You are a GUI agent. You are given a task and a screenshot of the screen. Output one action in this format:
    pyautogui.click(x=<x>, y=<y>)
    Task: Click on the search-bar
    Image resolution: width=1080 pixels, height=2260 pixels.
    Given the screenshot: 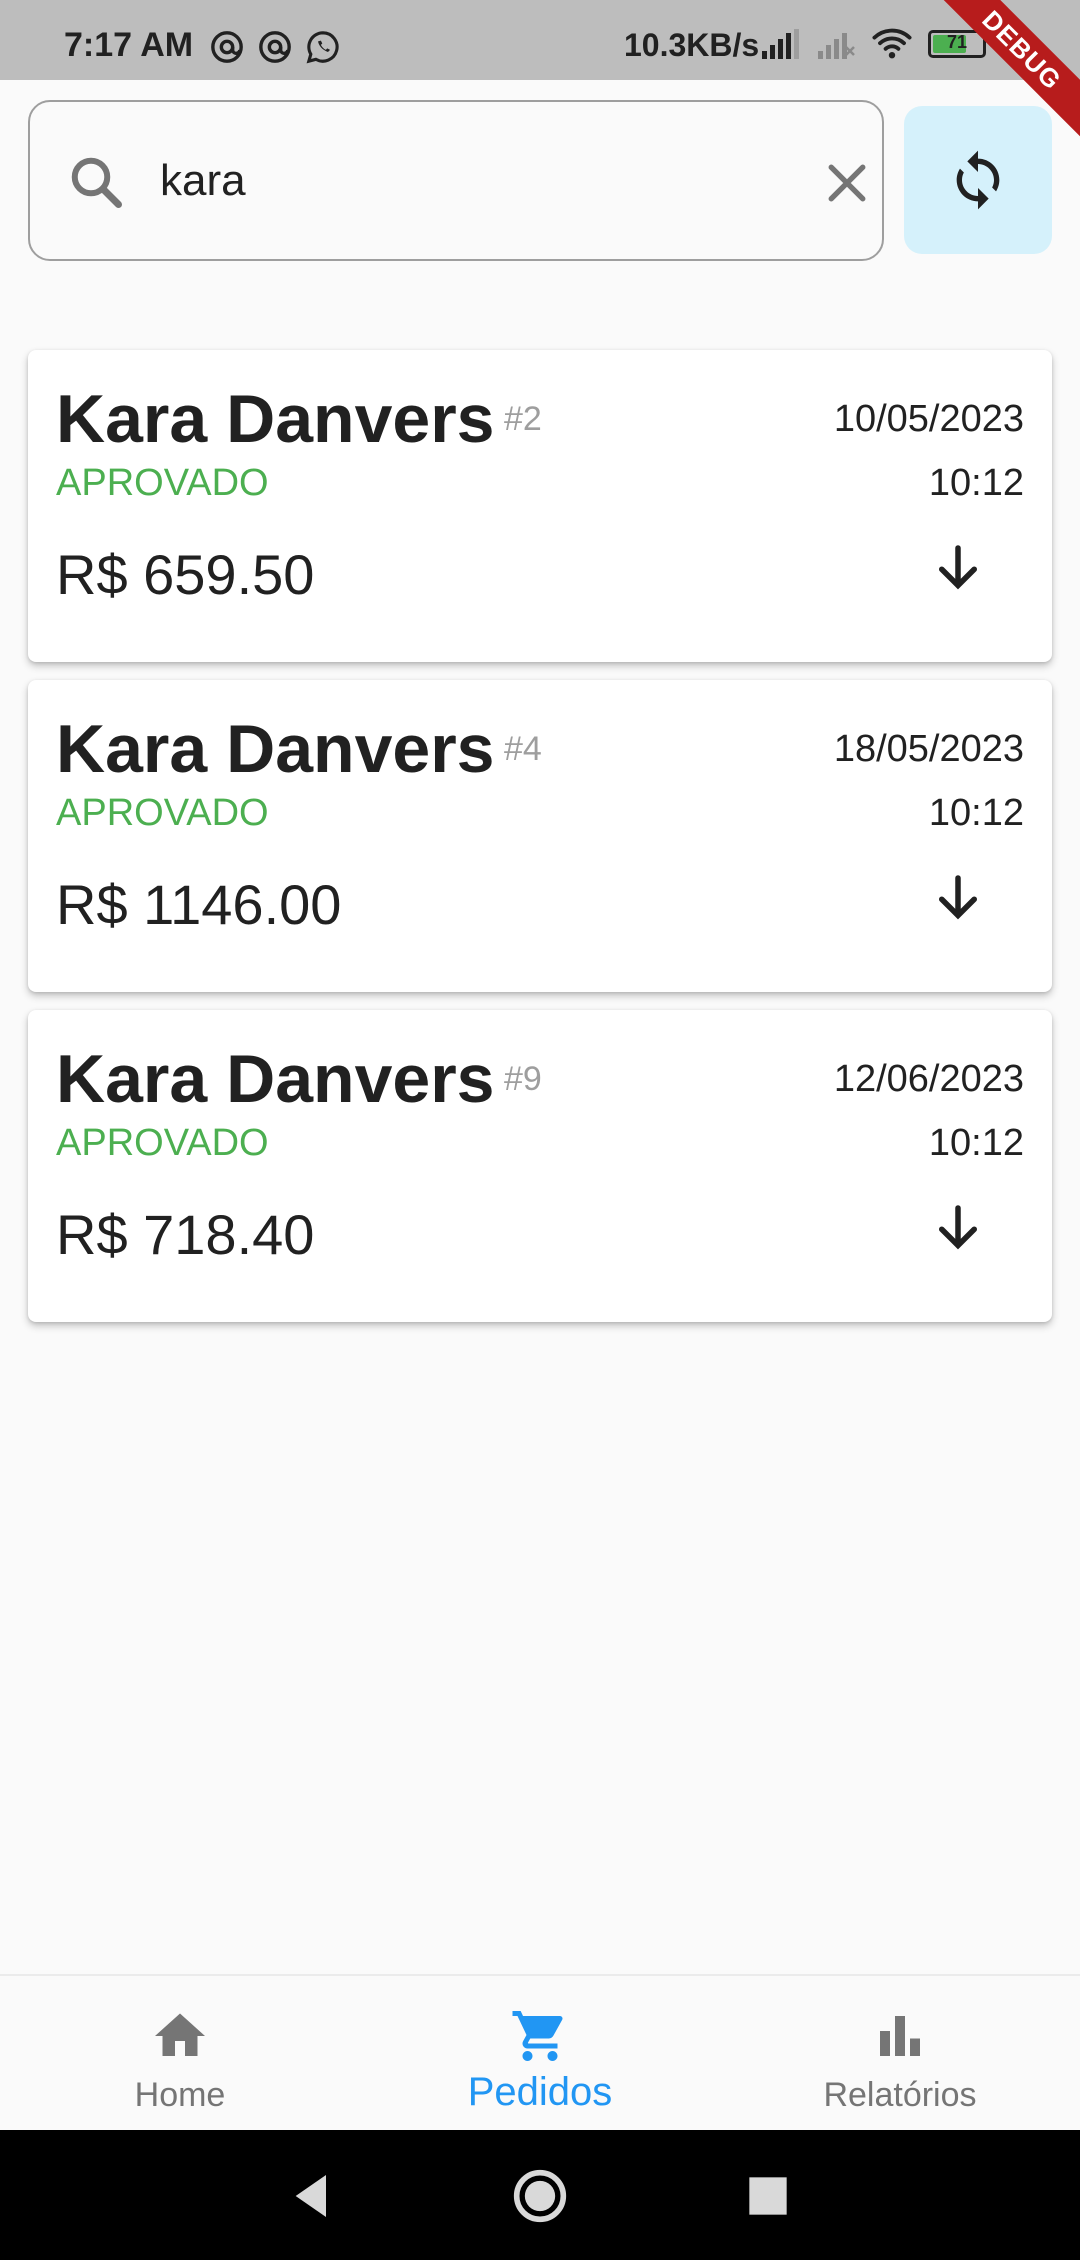 What is the action you would take?
    pyautogui.click(x=456, y=180)
    